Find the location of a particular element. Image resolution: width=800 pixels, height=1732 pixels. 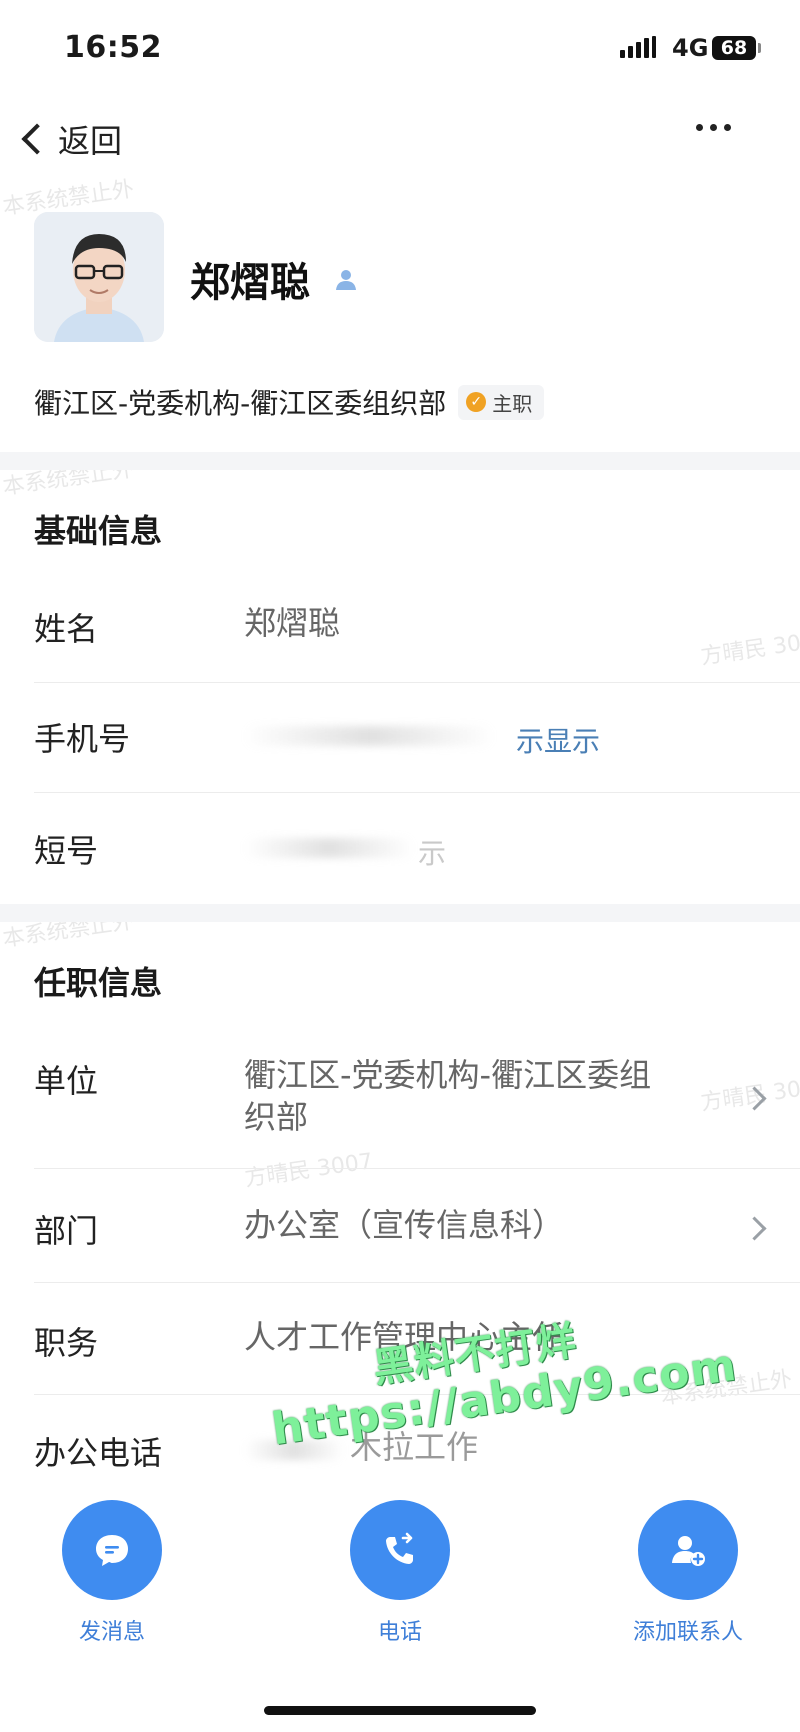

position-label: 职务 is located at coordinates (66, 1343).